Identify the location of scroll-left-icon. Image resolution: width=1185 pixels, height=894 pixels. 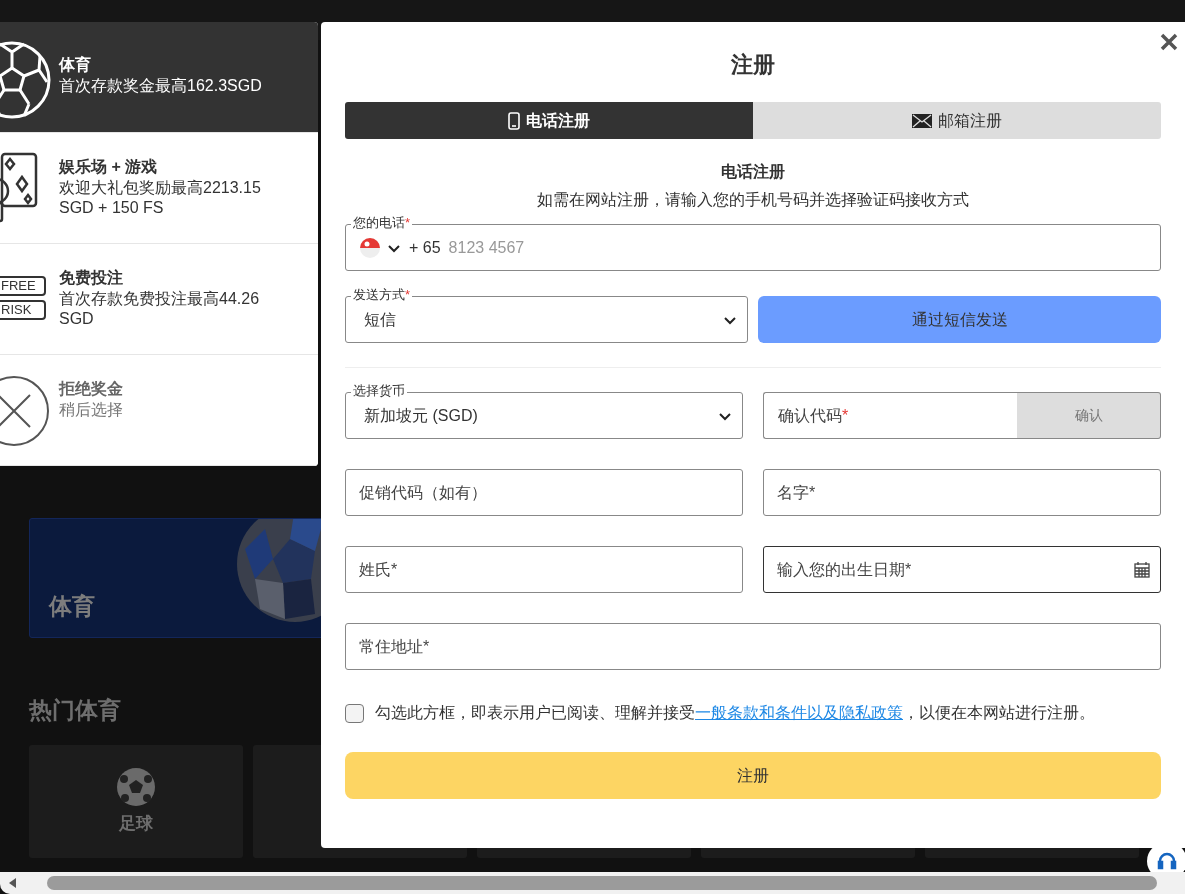
(13, 883).